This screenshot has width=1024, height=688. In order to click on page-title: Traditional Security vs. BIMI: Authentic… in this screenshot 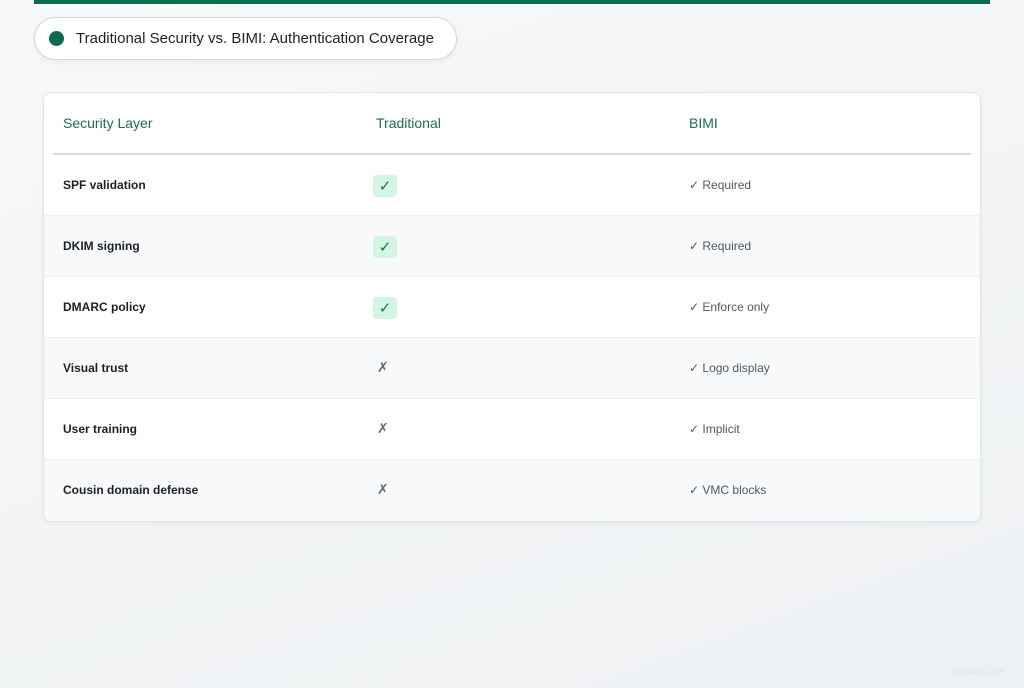, I will do `click(255, 38)`.